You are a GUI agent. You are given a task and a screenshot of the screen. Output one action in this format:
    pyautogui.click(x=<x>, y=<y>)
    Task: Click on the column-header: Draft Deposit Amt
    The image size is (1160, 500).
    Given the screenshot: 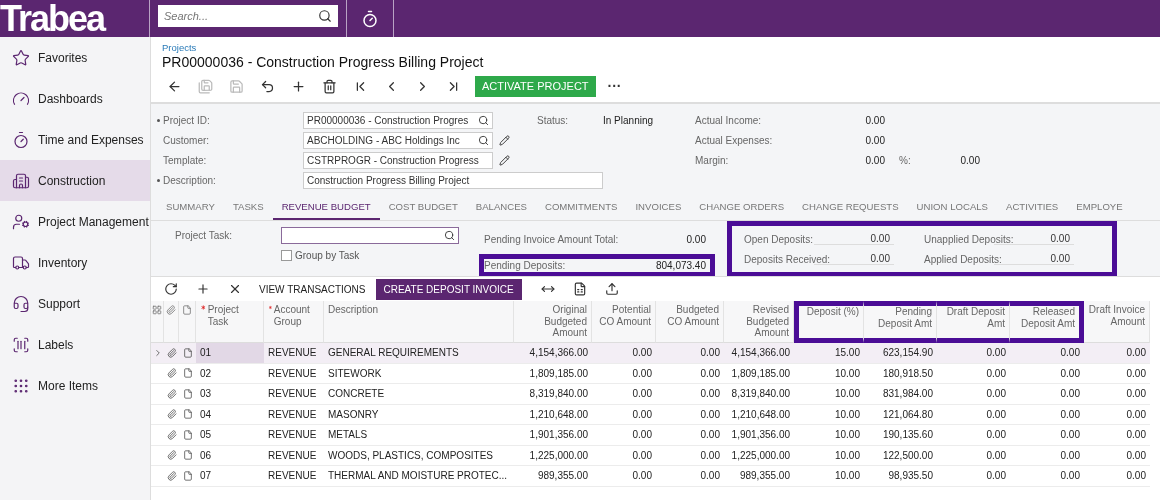 What is the action you would take?
    pyautogui.click(x=973, y=322)
    